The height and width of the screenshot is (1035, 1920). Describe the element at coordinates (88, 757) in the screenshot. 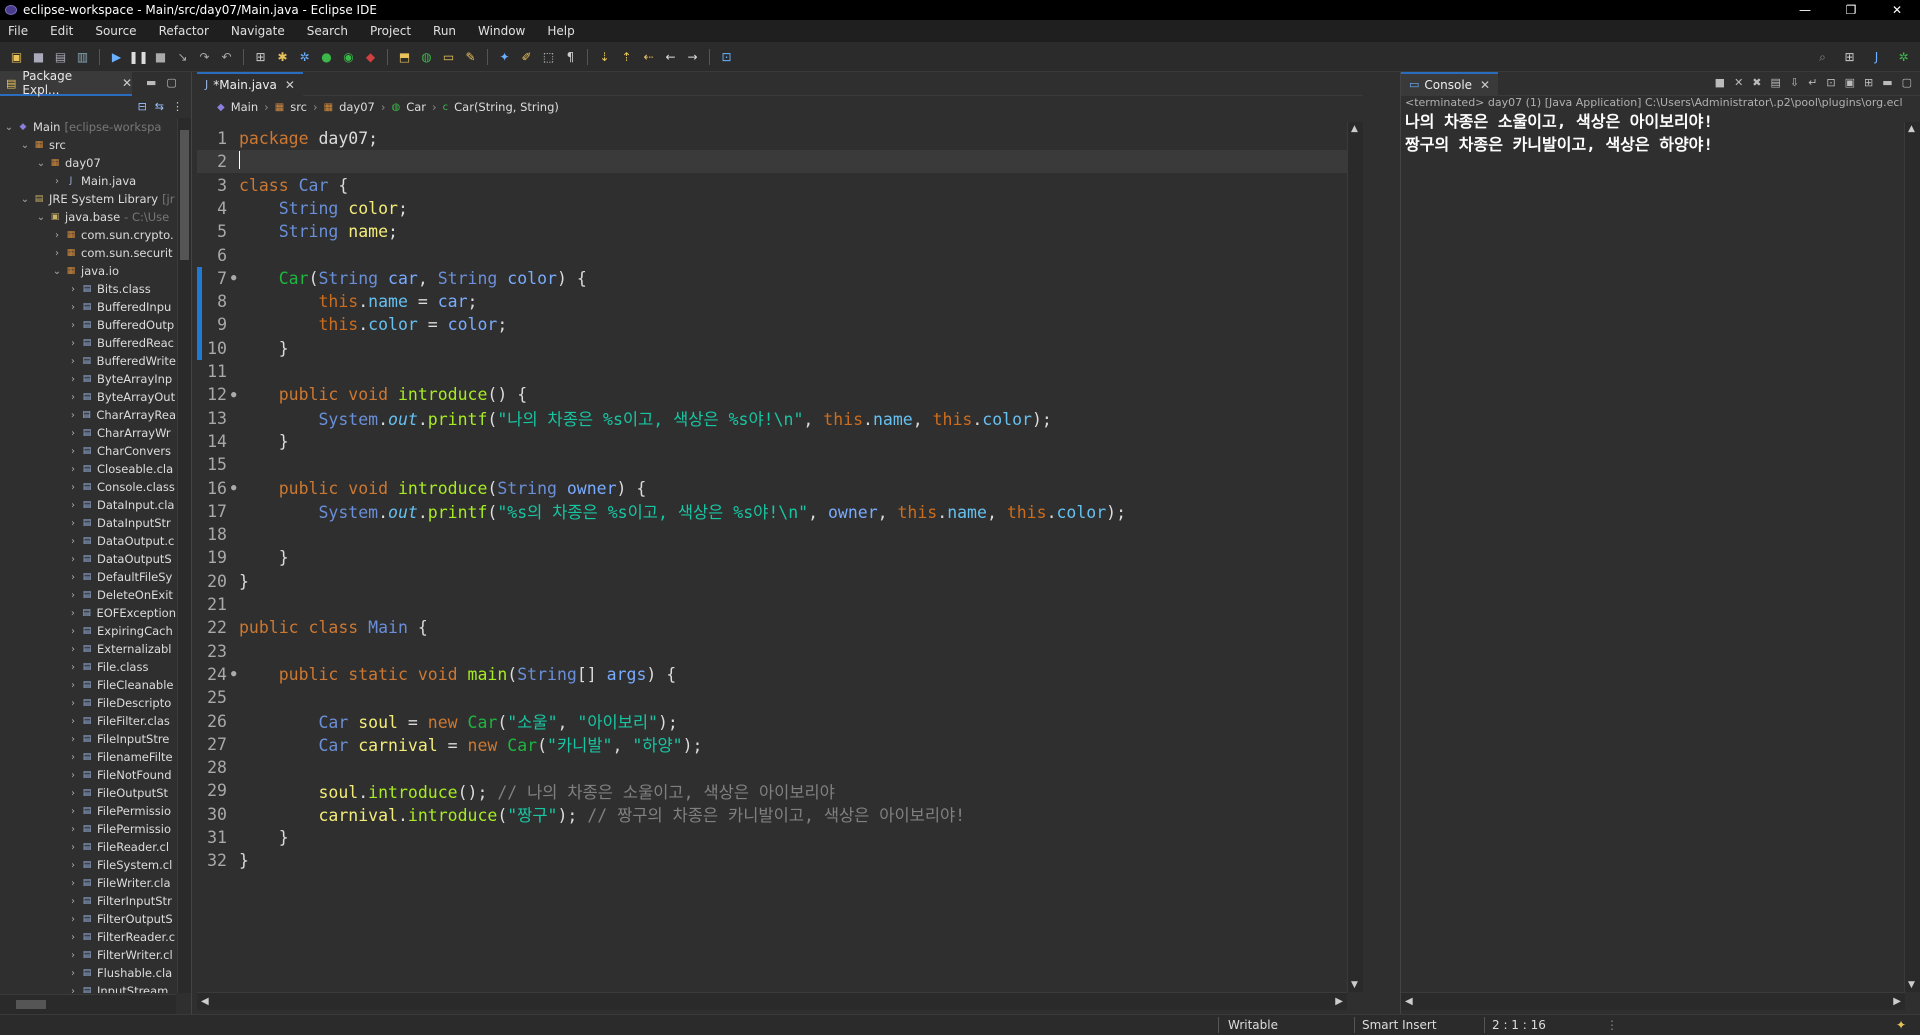

I see `tree-item: › ▤ FilenameFilte` at that location.